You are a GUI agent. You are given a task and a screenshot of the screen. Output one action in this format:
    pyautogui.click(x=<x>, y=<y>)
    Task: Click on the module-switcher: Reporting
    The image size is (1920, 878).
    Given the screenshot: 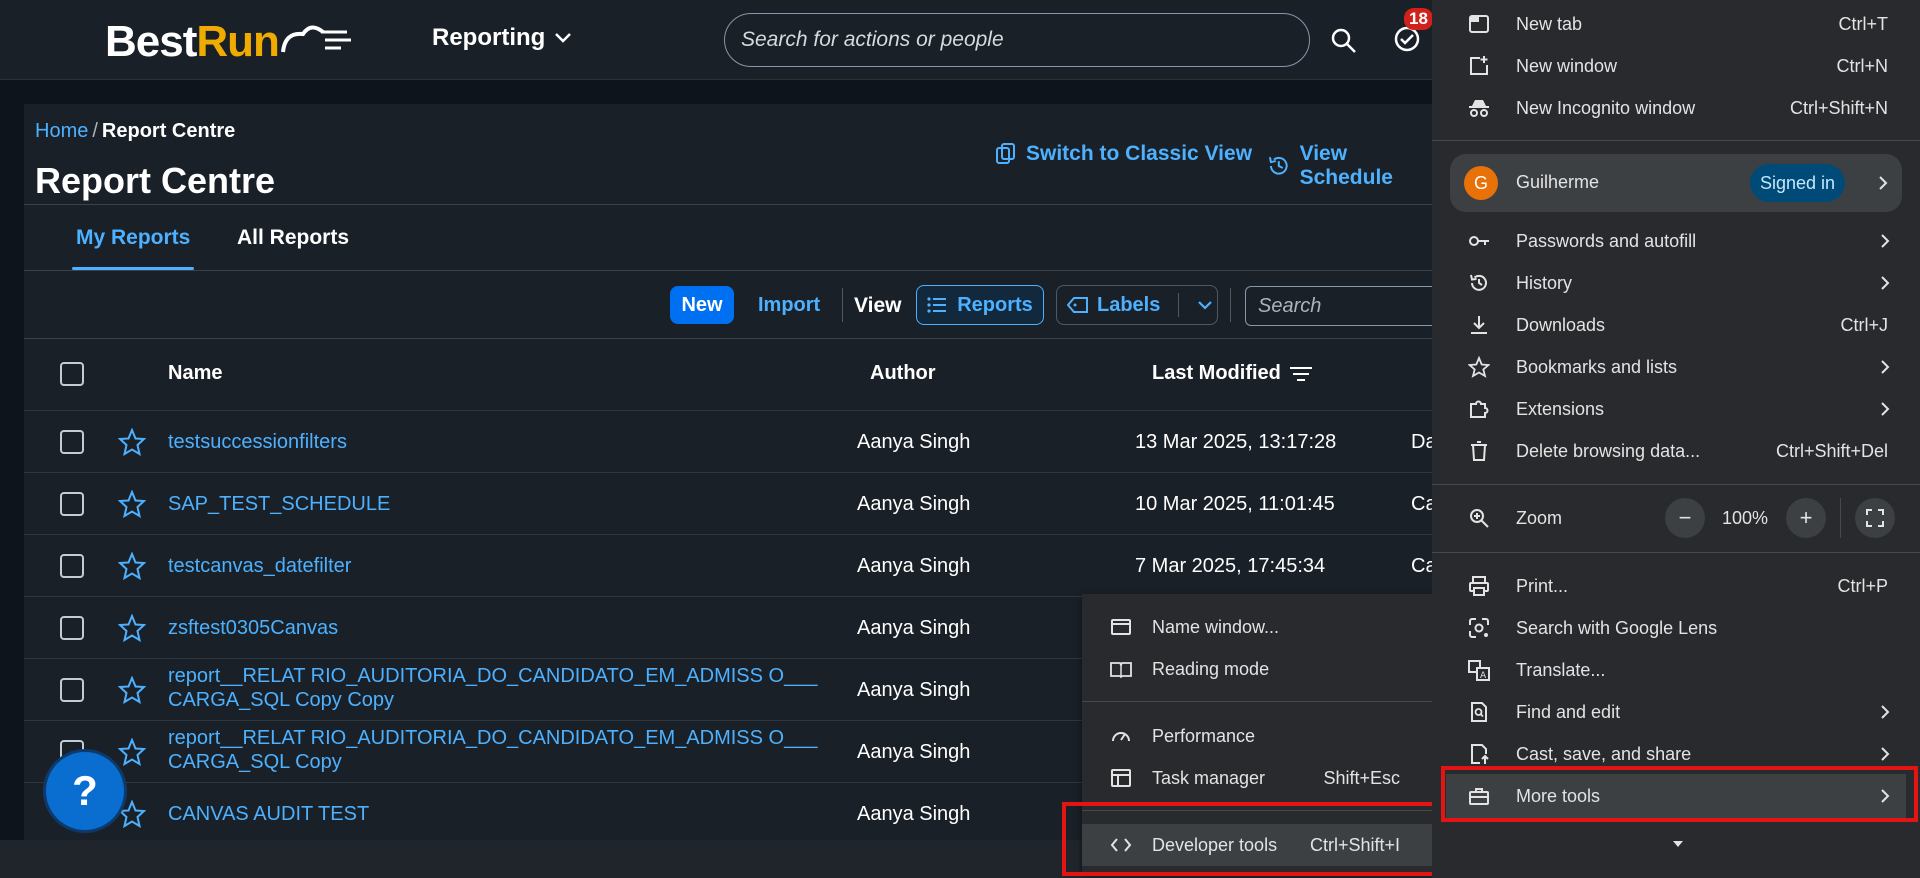 What is the action you would take?
    pyautogui.click(x=502, y=38)
    